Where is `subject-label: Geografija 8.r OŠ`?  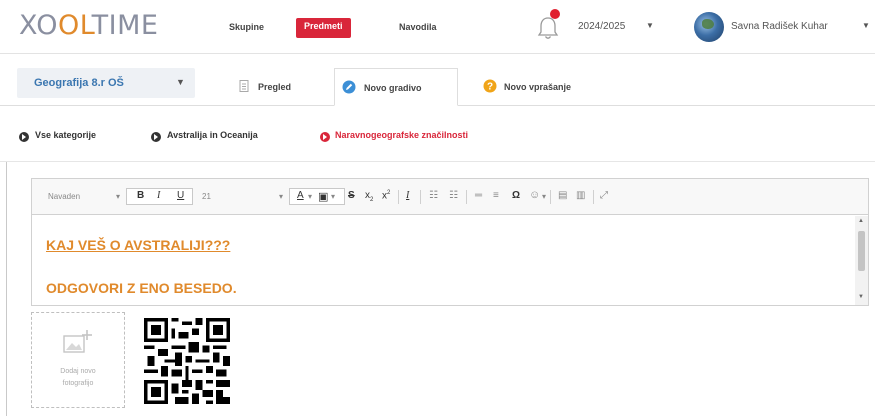
subject-label: Geografija 8.r OŠ is located at coordinates (79, 83).